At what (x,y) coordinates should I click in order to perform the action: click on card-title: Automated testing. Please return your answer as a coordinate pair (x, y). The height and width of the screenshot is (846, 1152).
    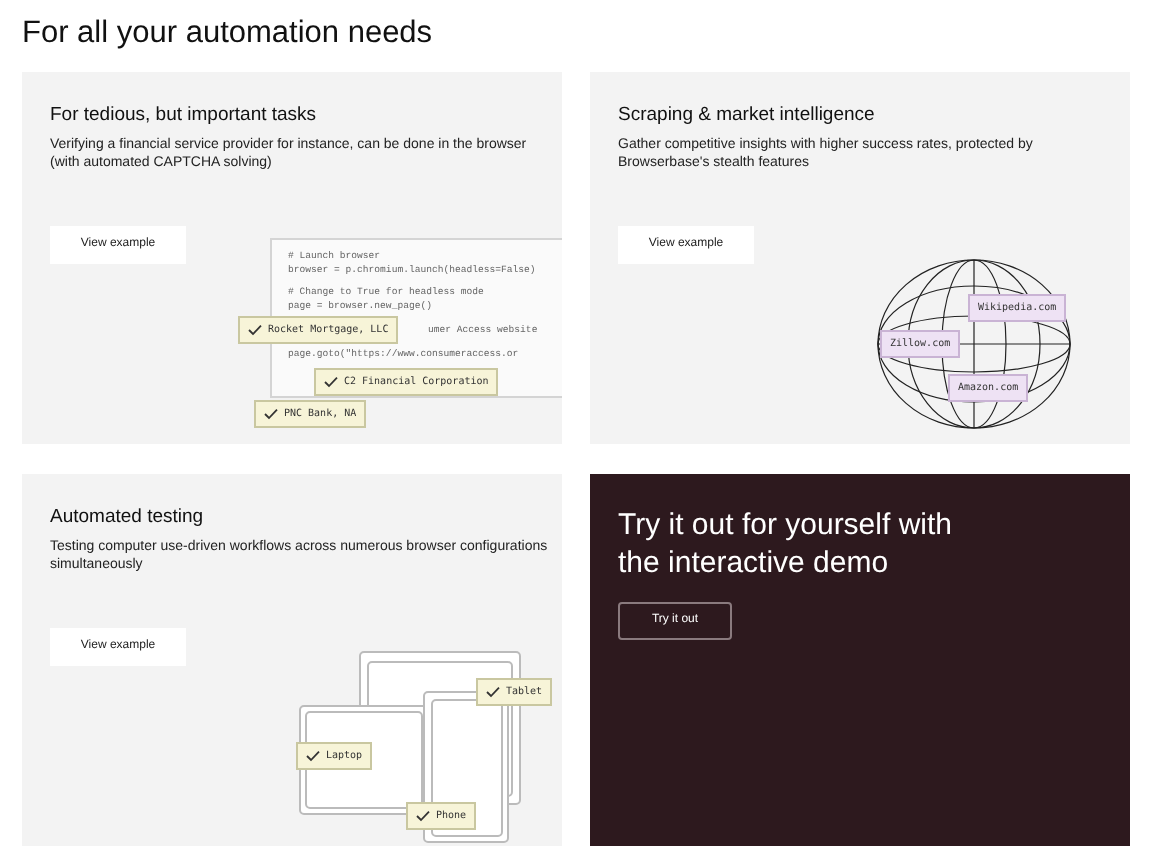
    Looking at the image, I should click on (128, 518).